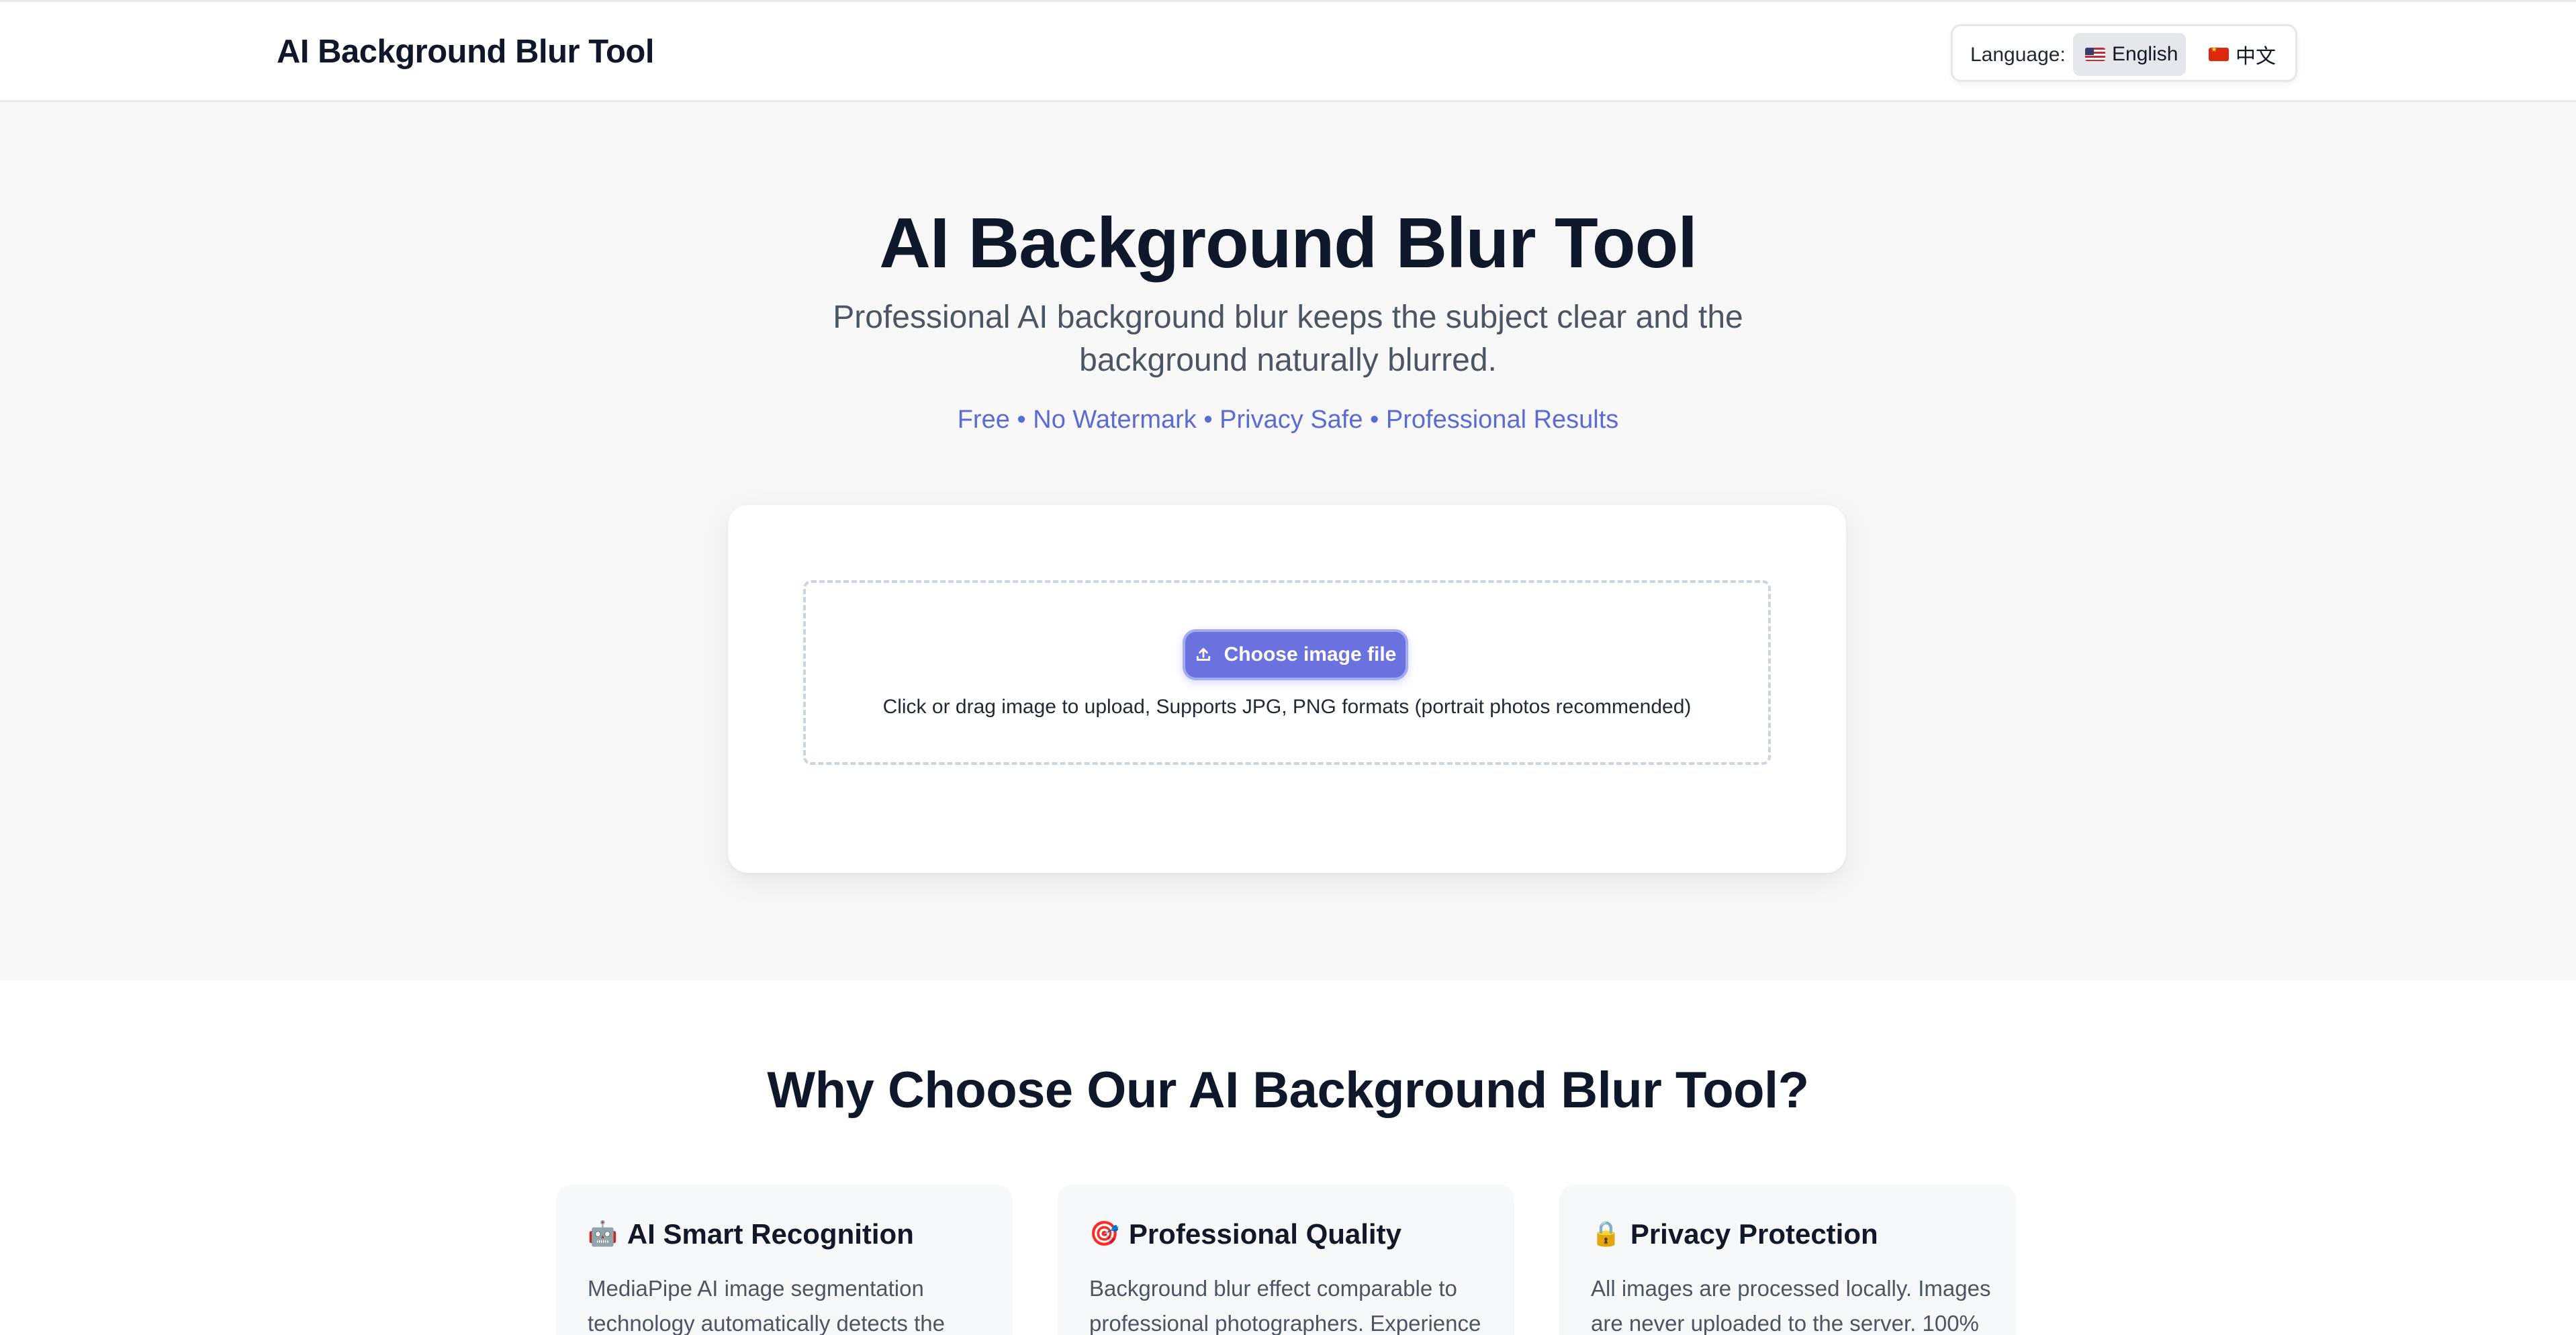  I want to click on feature-heading: 🔒 Privacy Protection, so click(1734, 1234).